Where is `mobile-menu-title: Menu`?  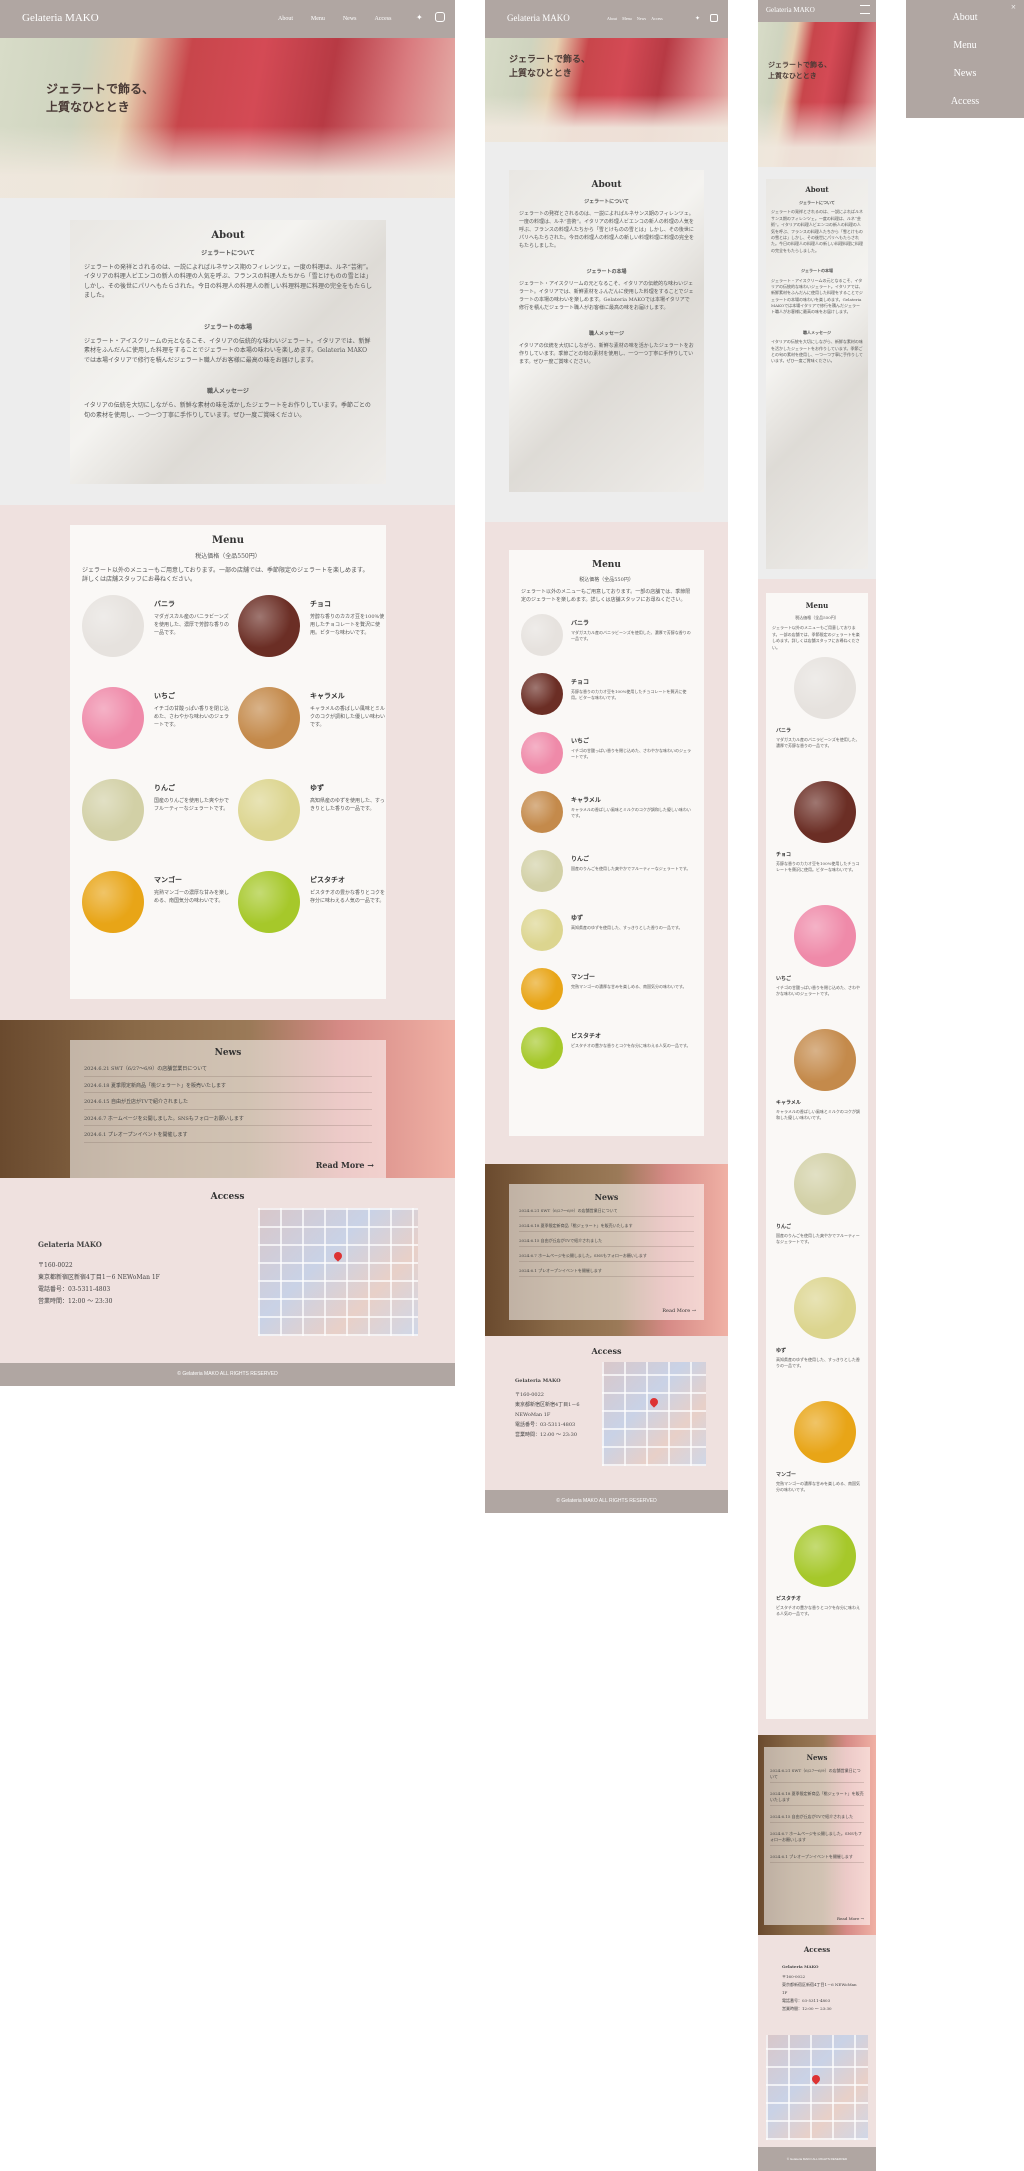
mobile-menu-title: Menu is located at coordinates (817, 605).